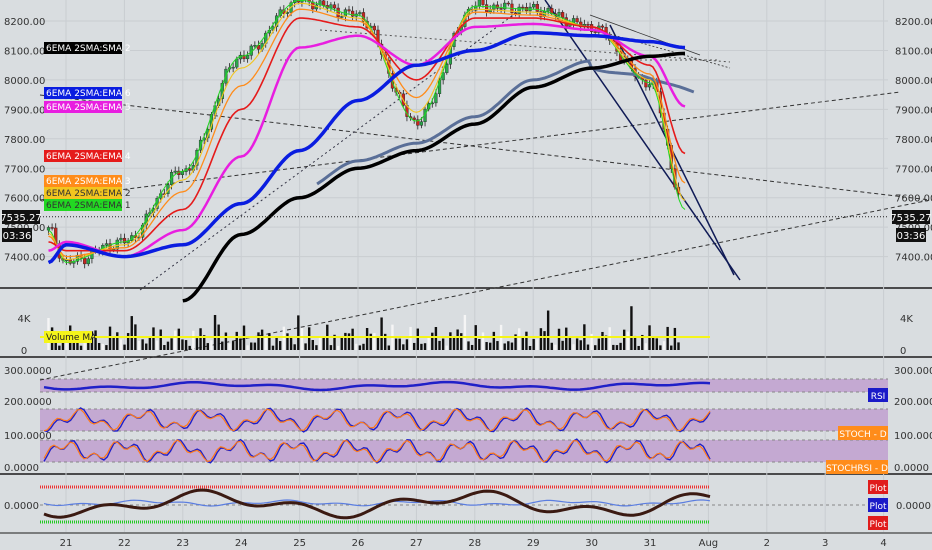 The height and width of the screenshot is (550, 932). I want to click on legend-label: 6EMA 2SMA:EMA 5, so click(88, 108).